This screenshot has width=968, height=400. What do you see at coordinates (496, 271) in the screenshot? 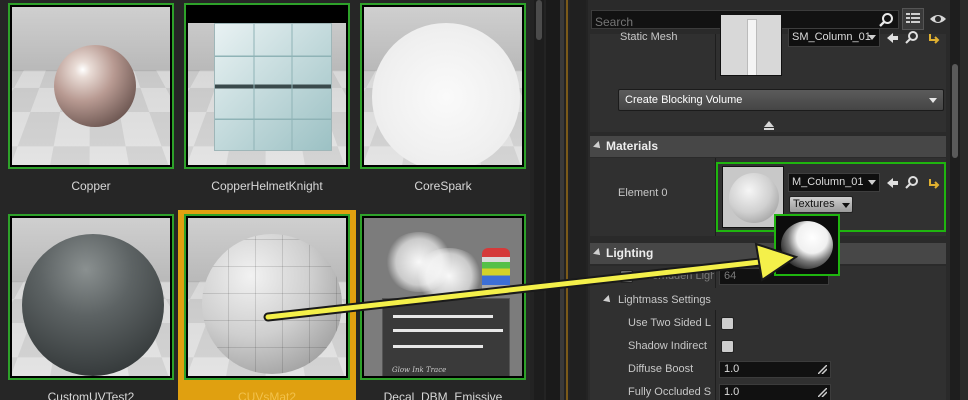
I see `color-swatch-preview` at bounding box center [496, 271].